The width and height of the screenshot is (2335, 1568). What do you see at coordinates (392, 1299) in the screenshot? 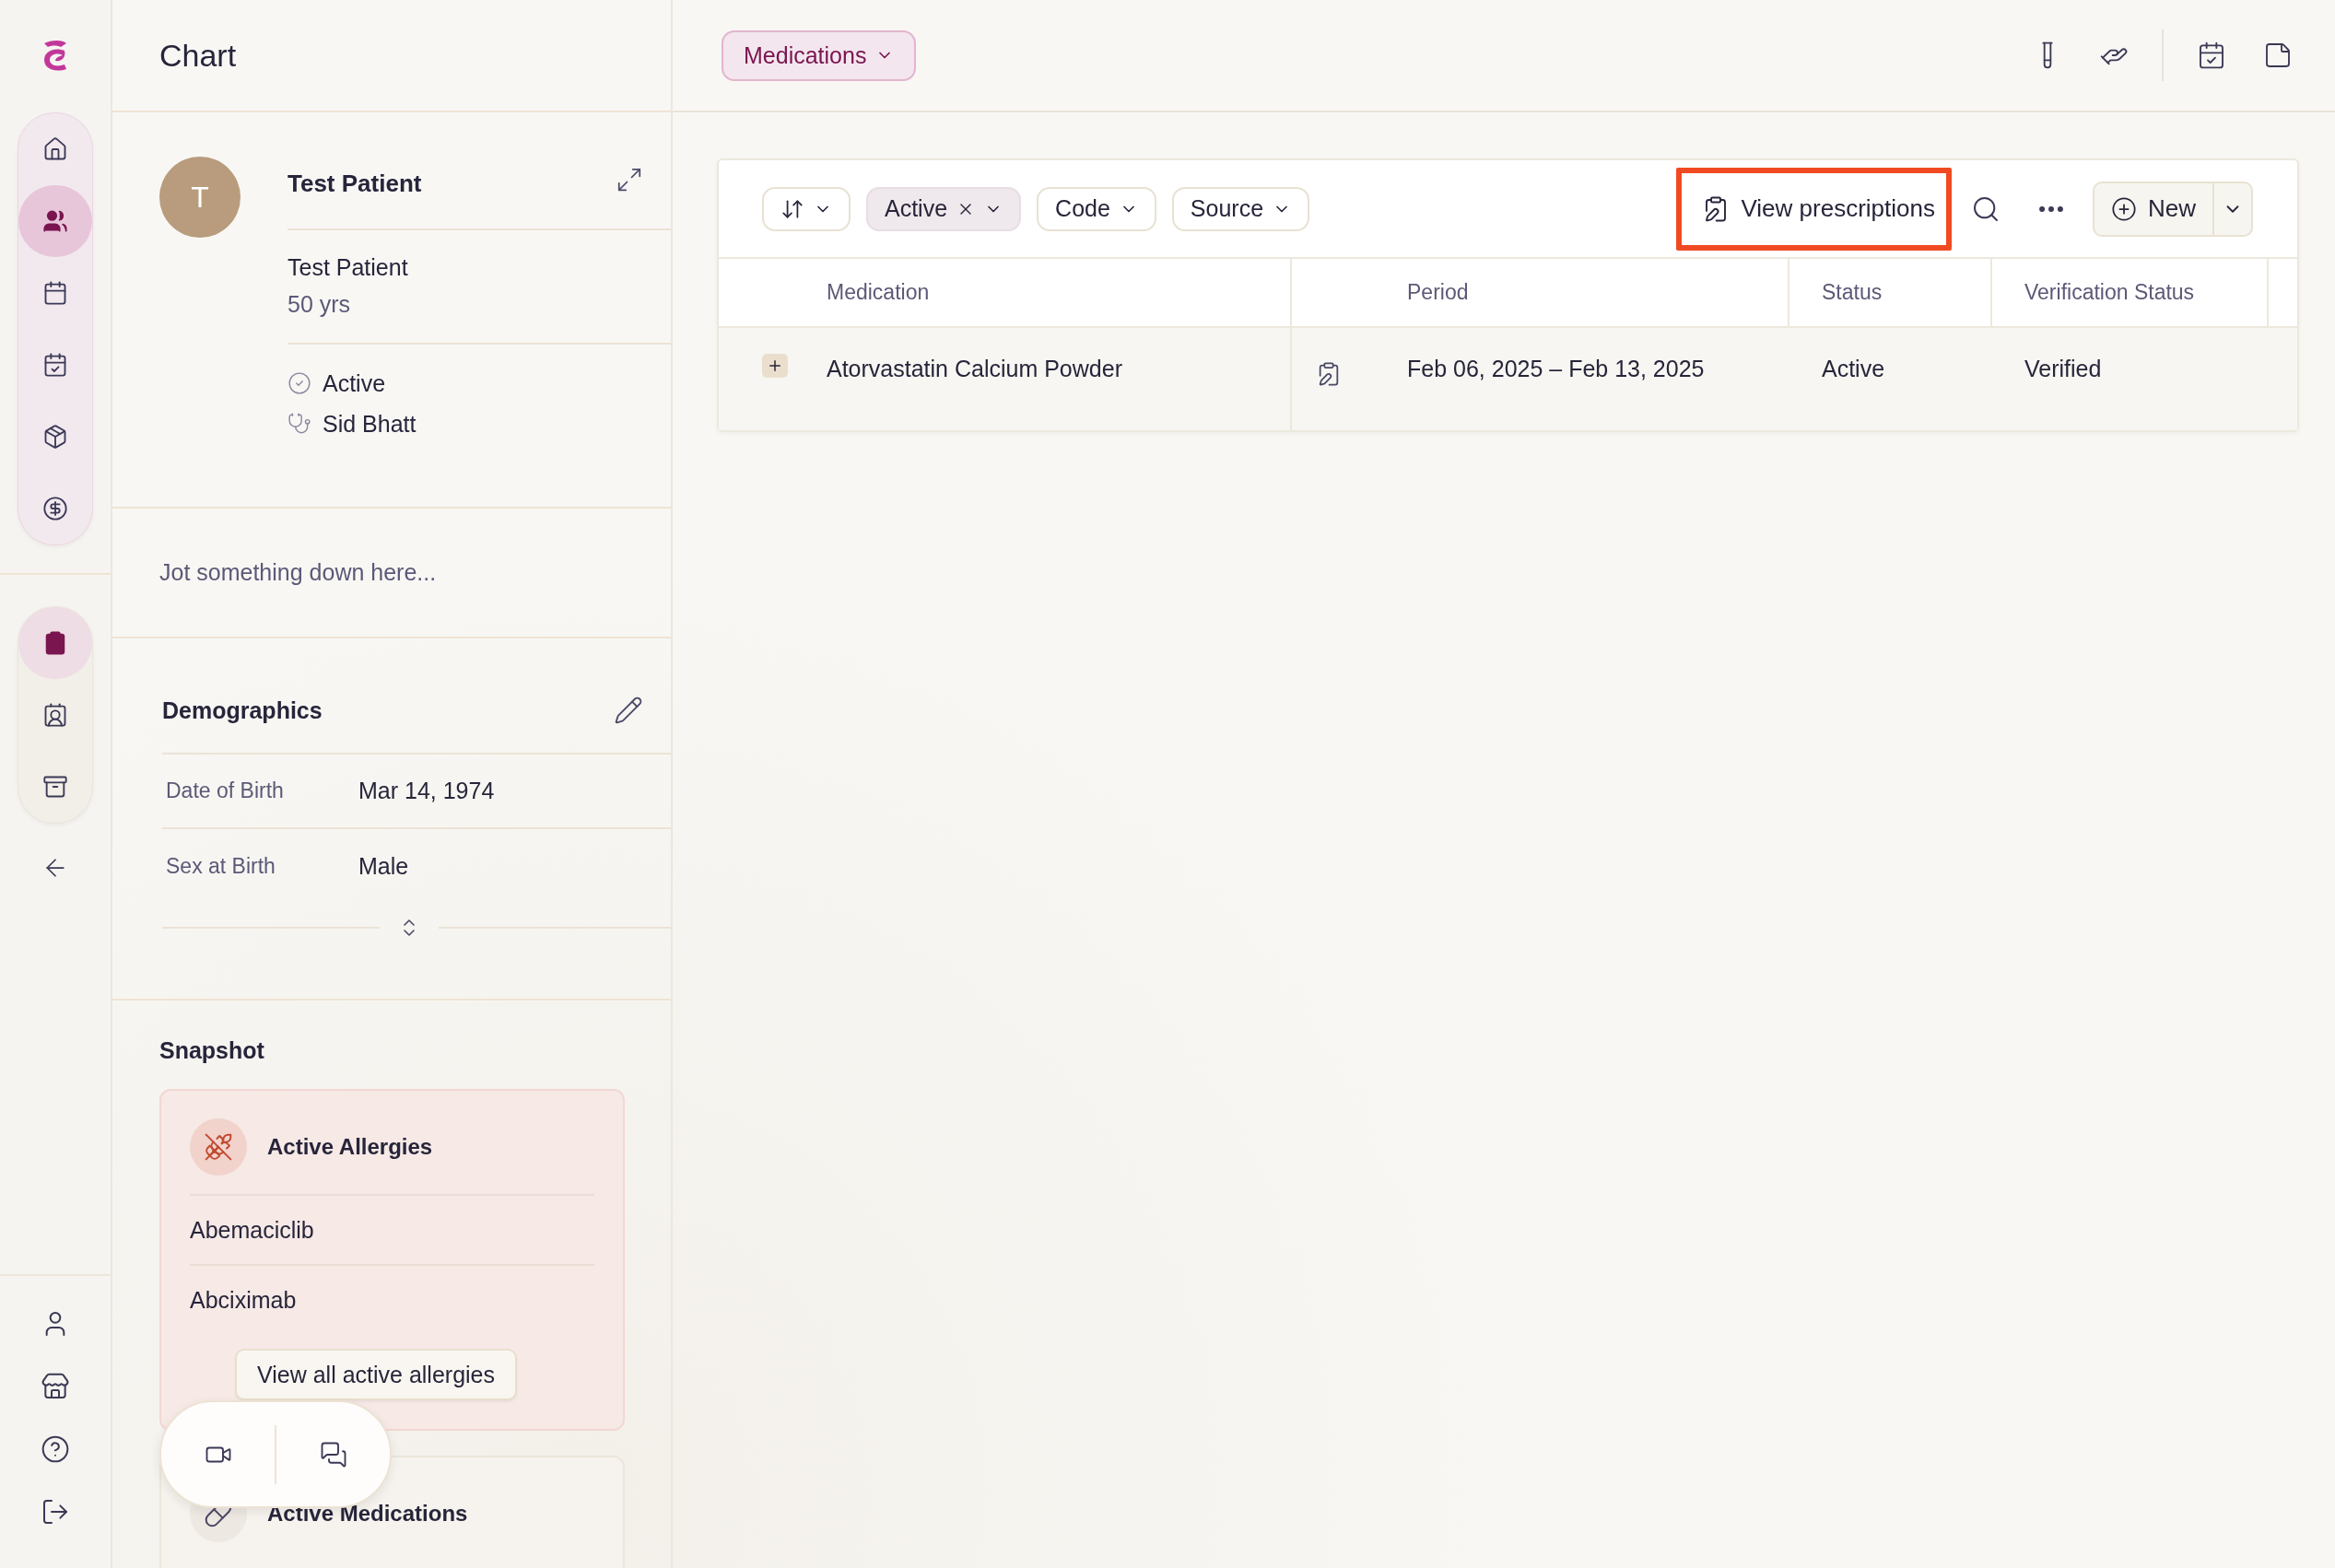
I see `allergy-item: Abciximab` at bounding box center [392, 1299].